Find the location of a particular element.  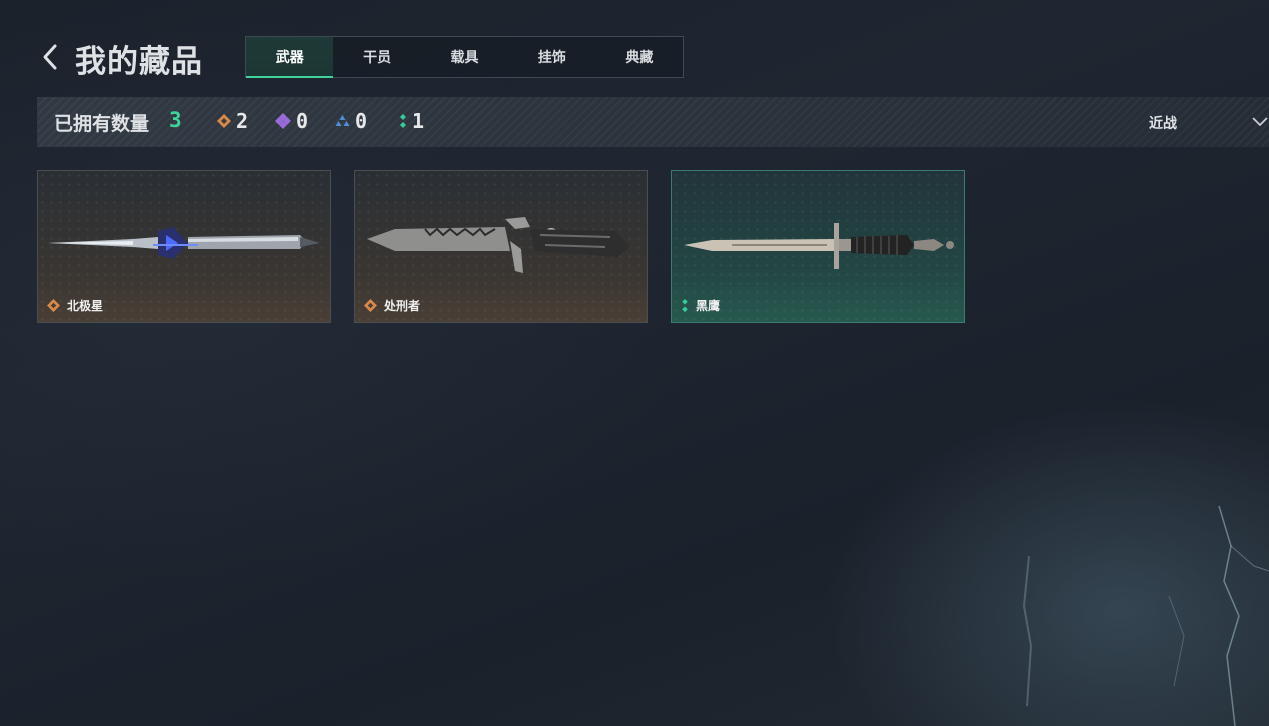

category-tabs: 武器 干员 载具 挂饰 典藏 is located at coordinates (464, 57).